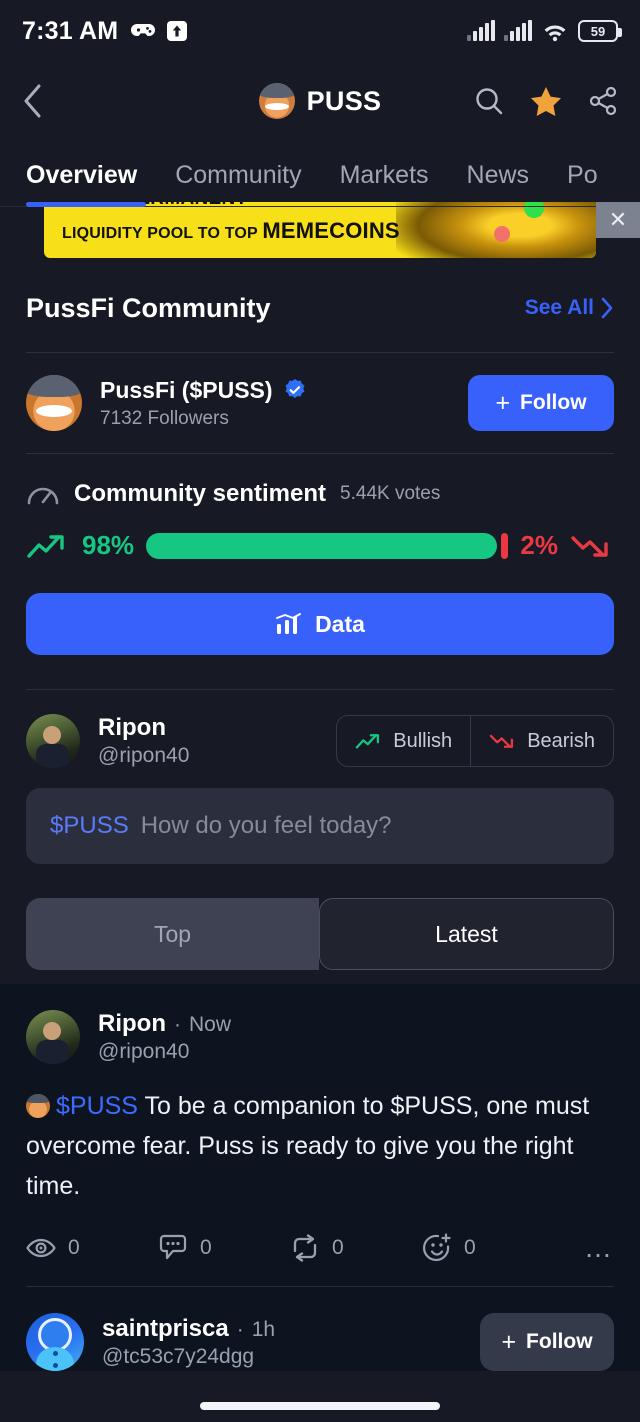 This screenshot has width=640, height=1422. What do you see at coordinates (289, 623) in the screenshot?
I see `bar-chart-icon` at bounding box center [289, 623].